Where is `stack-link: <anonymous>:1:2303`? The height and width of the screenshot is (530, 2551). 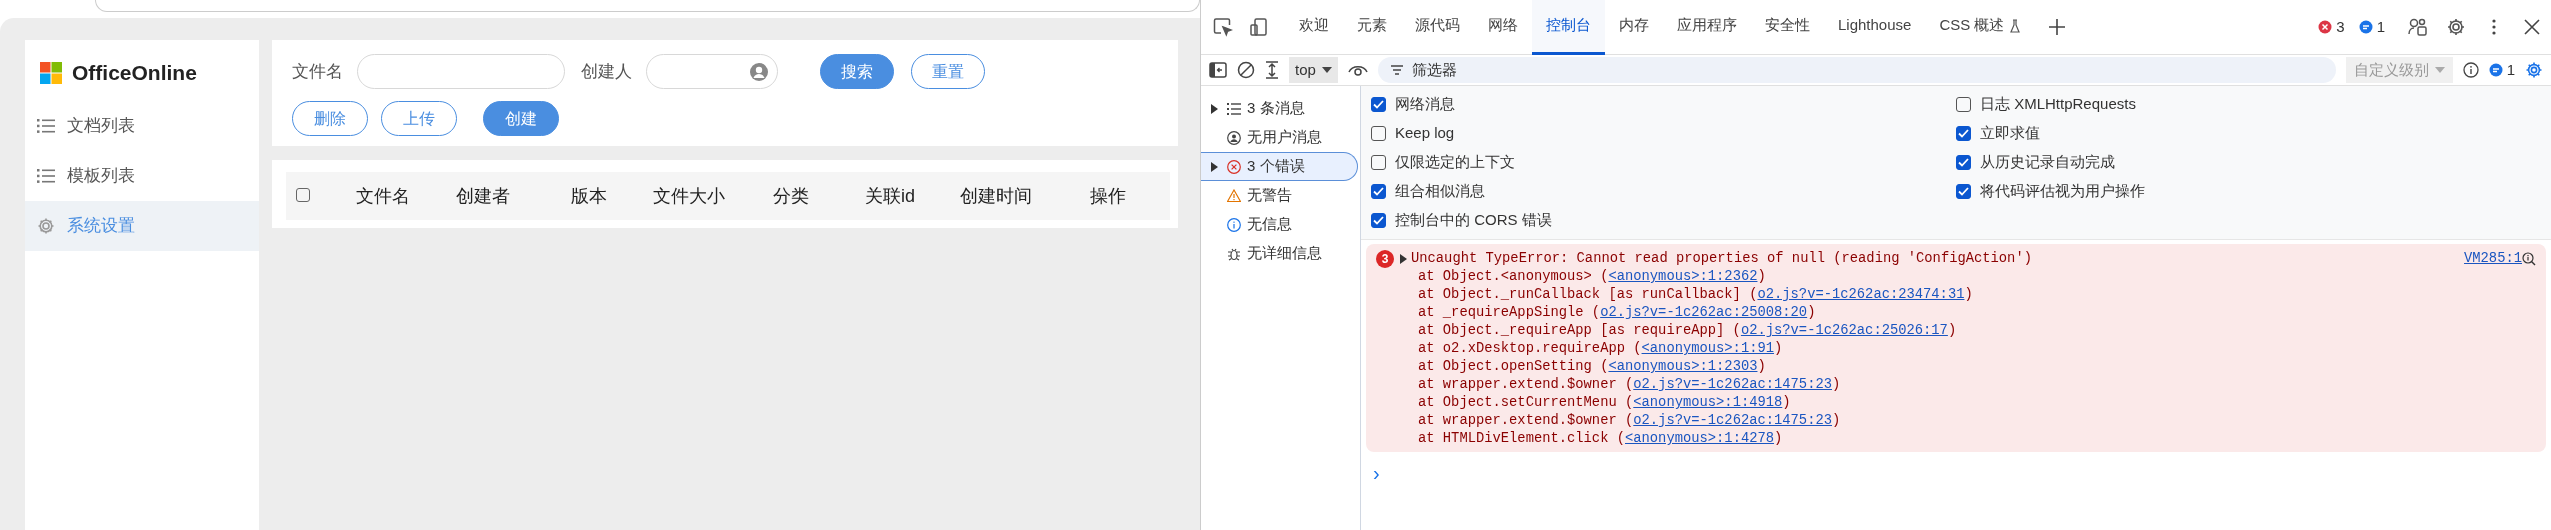 stack-link: <anonymous>:1:2303 is located at coordinates (1683, 366).